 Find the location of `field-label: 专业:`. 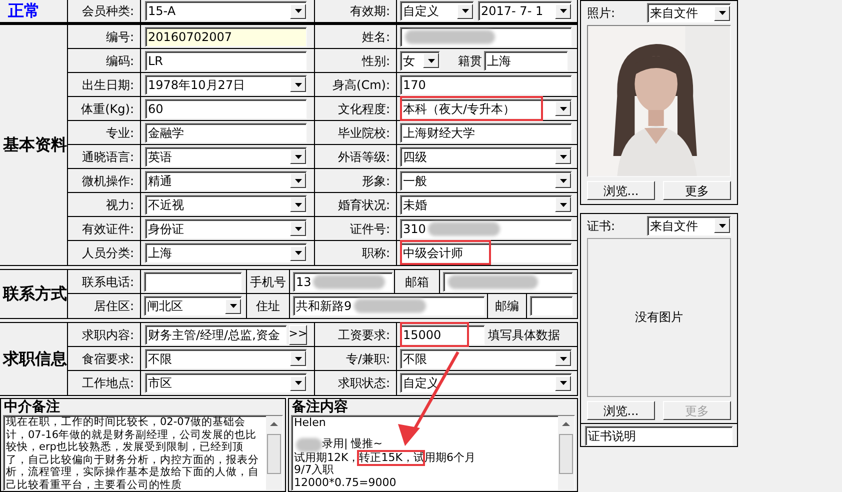

field-label: 专业: is located at coordinates (120, 133).